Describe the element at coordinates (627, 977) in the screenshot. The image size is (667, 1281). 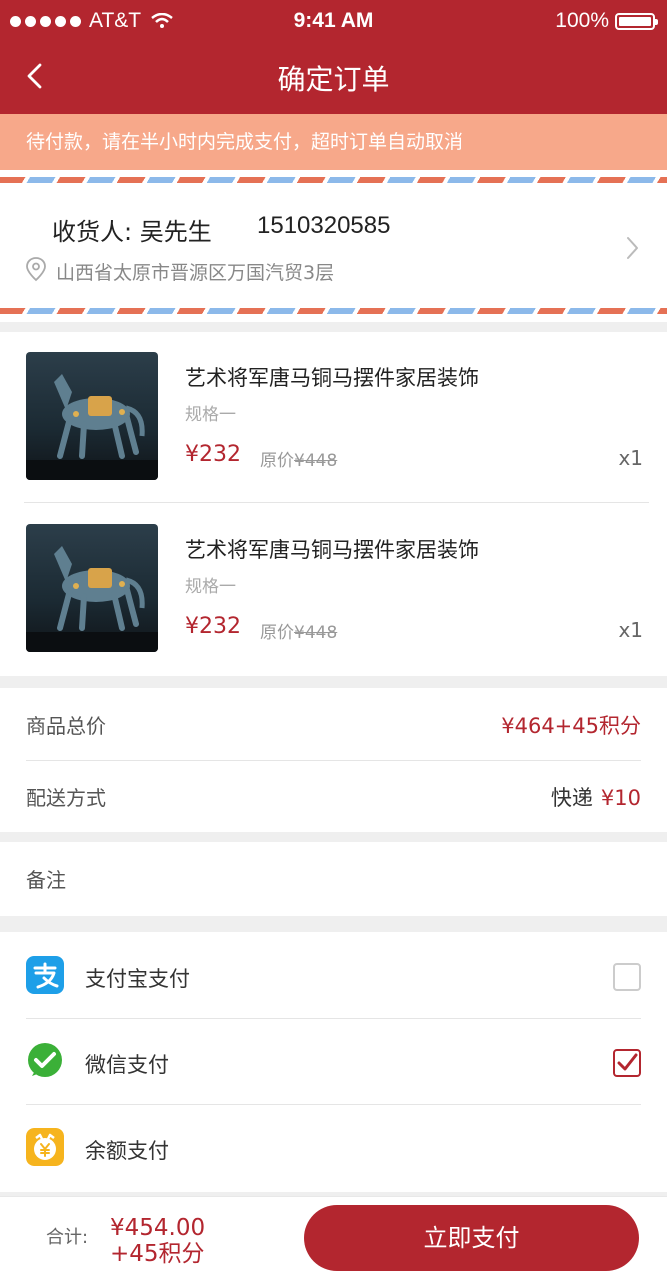
I see `checkbox` at that location.